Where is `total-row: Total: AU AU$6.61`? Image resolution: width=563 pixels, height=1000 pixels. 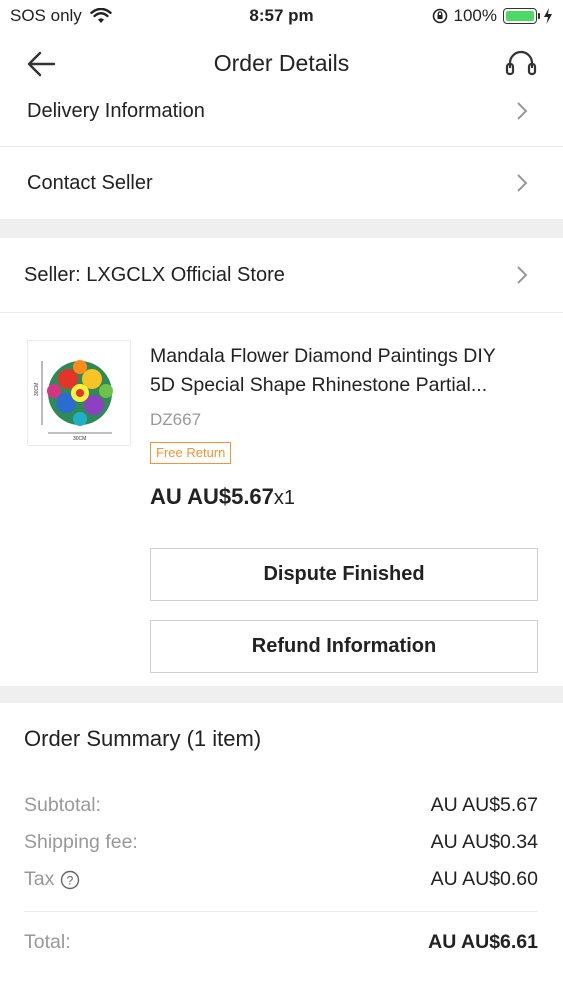 total-row: Total: AU AU$6.61 is located at coordinates (281, 942).